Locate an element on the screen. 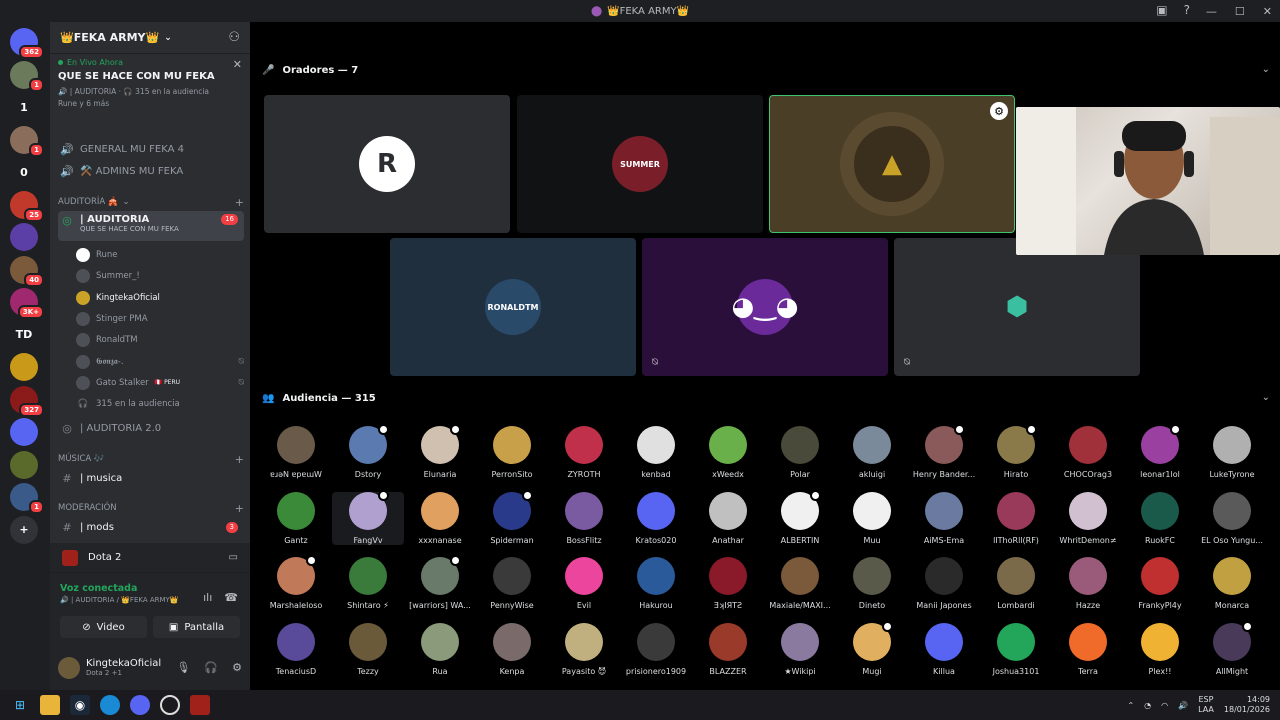  audience-member: FangVv is located at coordinates (368, 517).